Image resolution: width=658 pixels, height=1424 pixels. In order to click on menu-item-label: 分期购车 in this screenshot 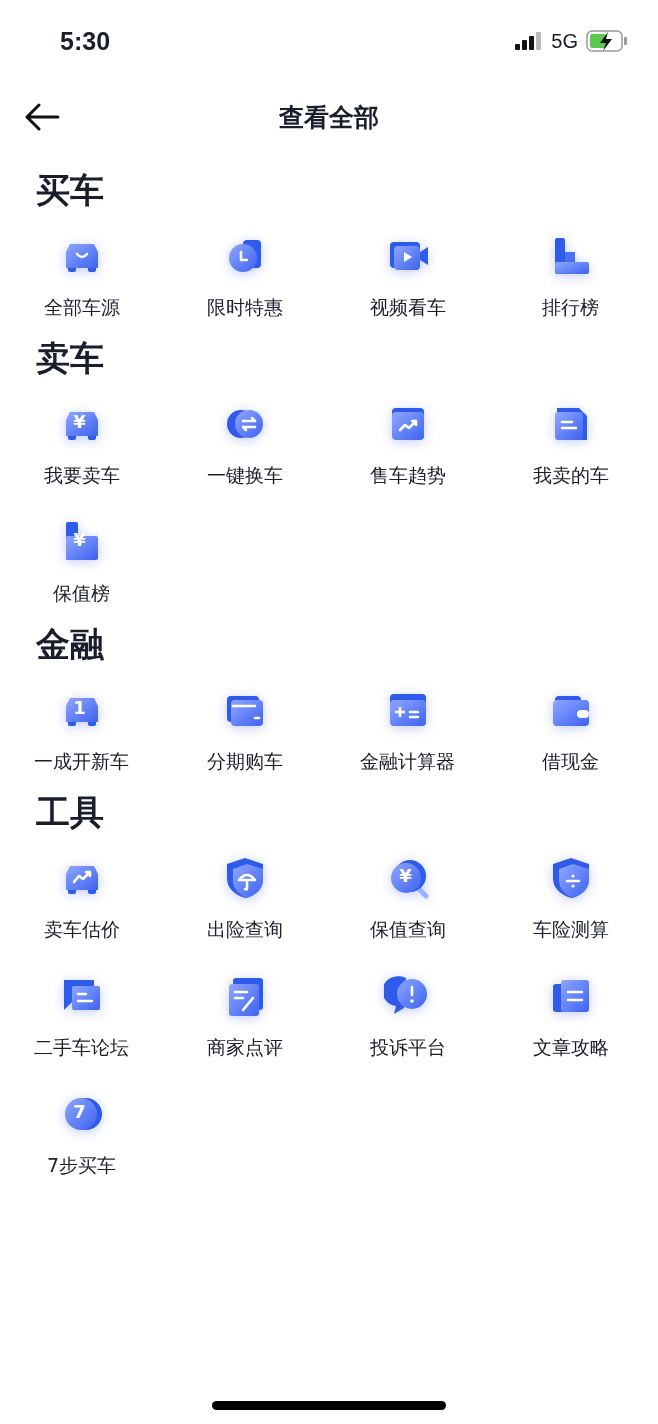, I will do `click(244, 761)`.